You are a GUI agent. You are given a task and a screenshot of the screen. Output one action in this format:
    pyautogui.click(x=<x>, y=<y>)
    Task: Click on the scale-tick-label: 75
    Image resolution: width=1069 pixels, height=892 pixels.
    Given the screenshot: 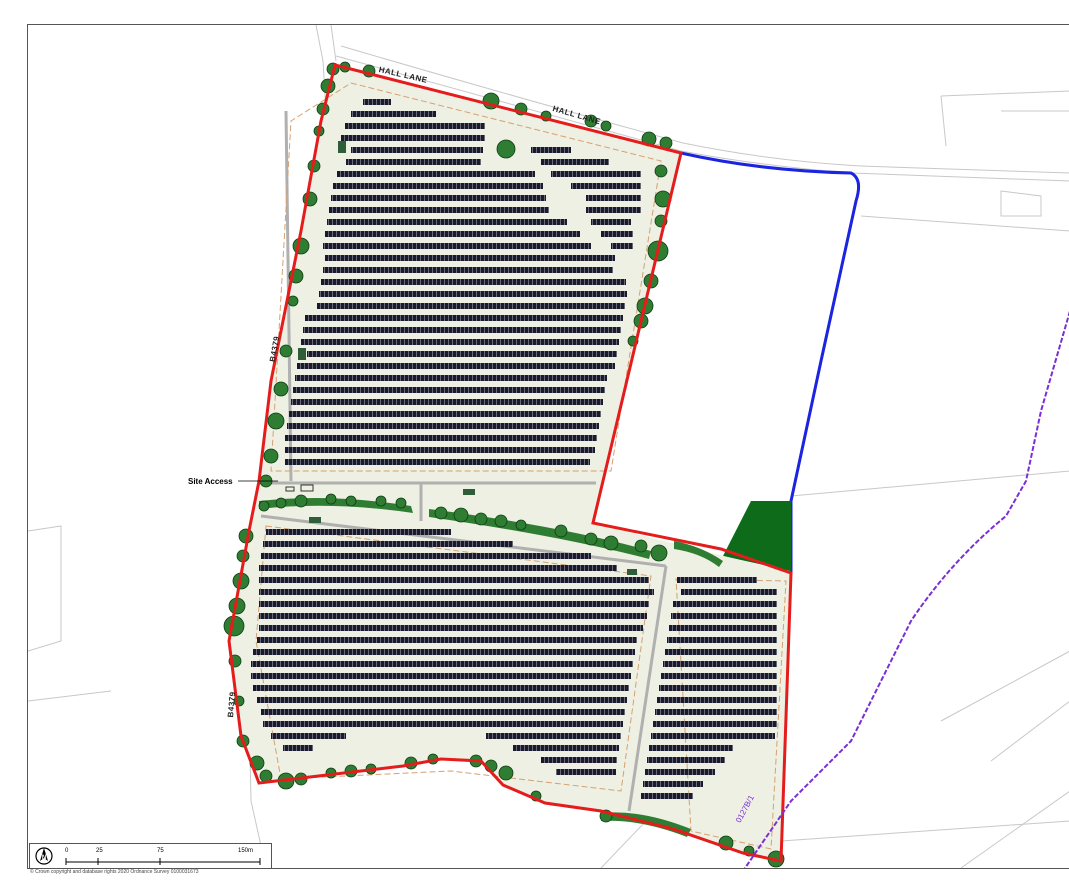 What is the action you would take?
    pyautogui.click(x=160, y=851)
    